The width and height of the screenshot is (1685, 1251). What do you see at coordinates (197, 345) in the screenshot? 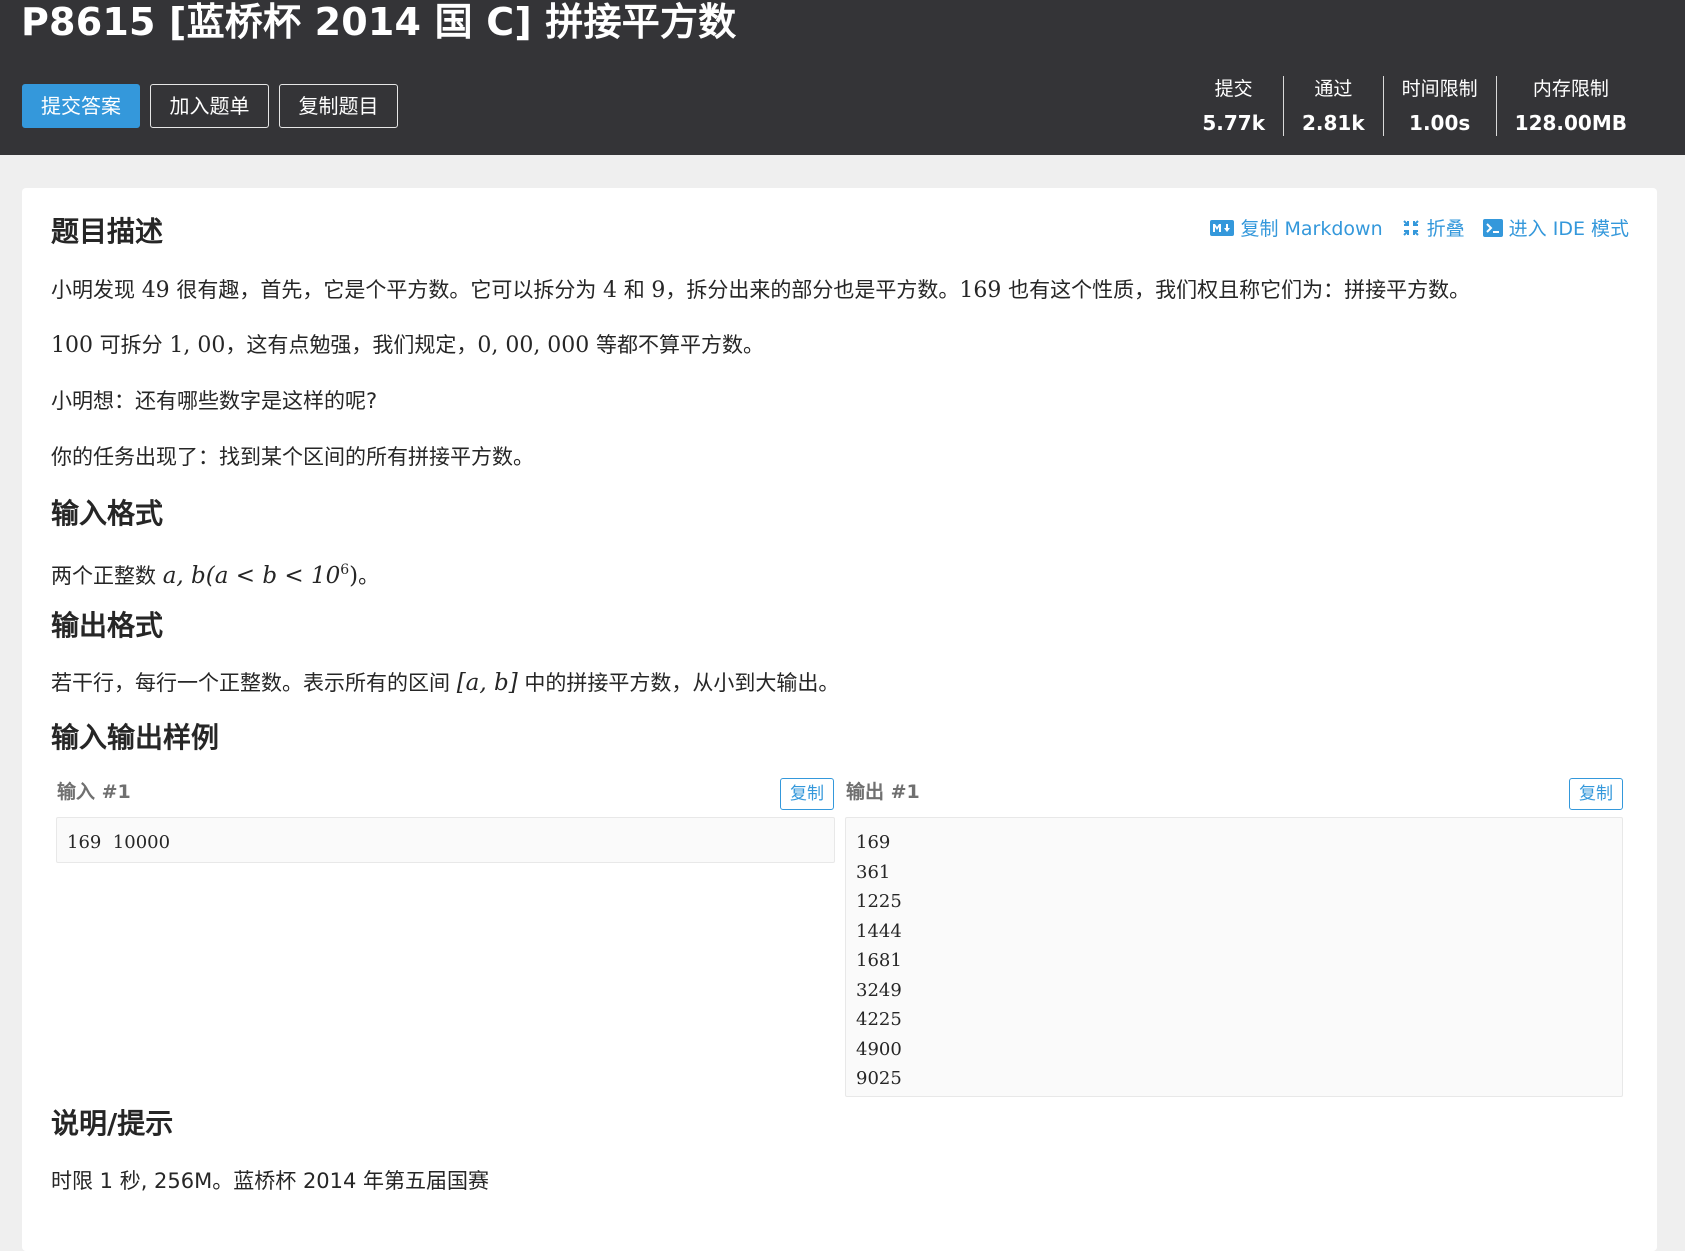
I see `math-number: 1, 00` at bounding box center [197, 345].